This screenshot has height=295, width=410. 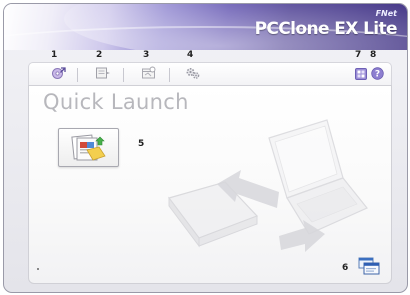 I want to click on callout-5: 5, so click(x=141, y=144).